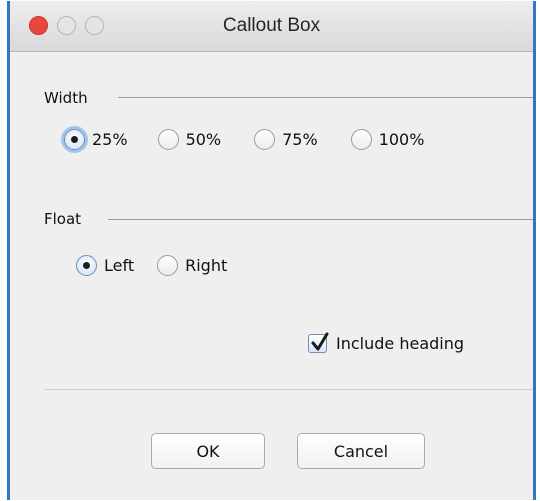  Describe the element at coordinates (288, 389) in the screenshot. I see `button-separator` at that location.